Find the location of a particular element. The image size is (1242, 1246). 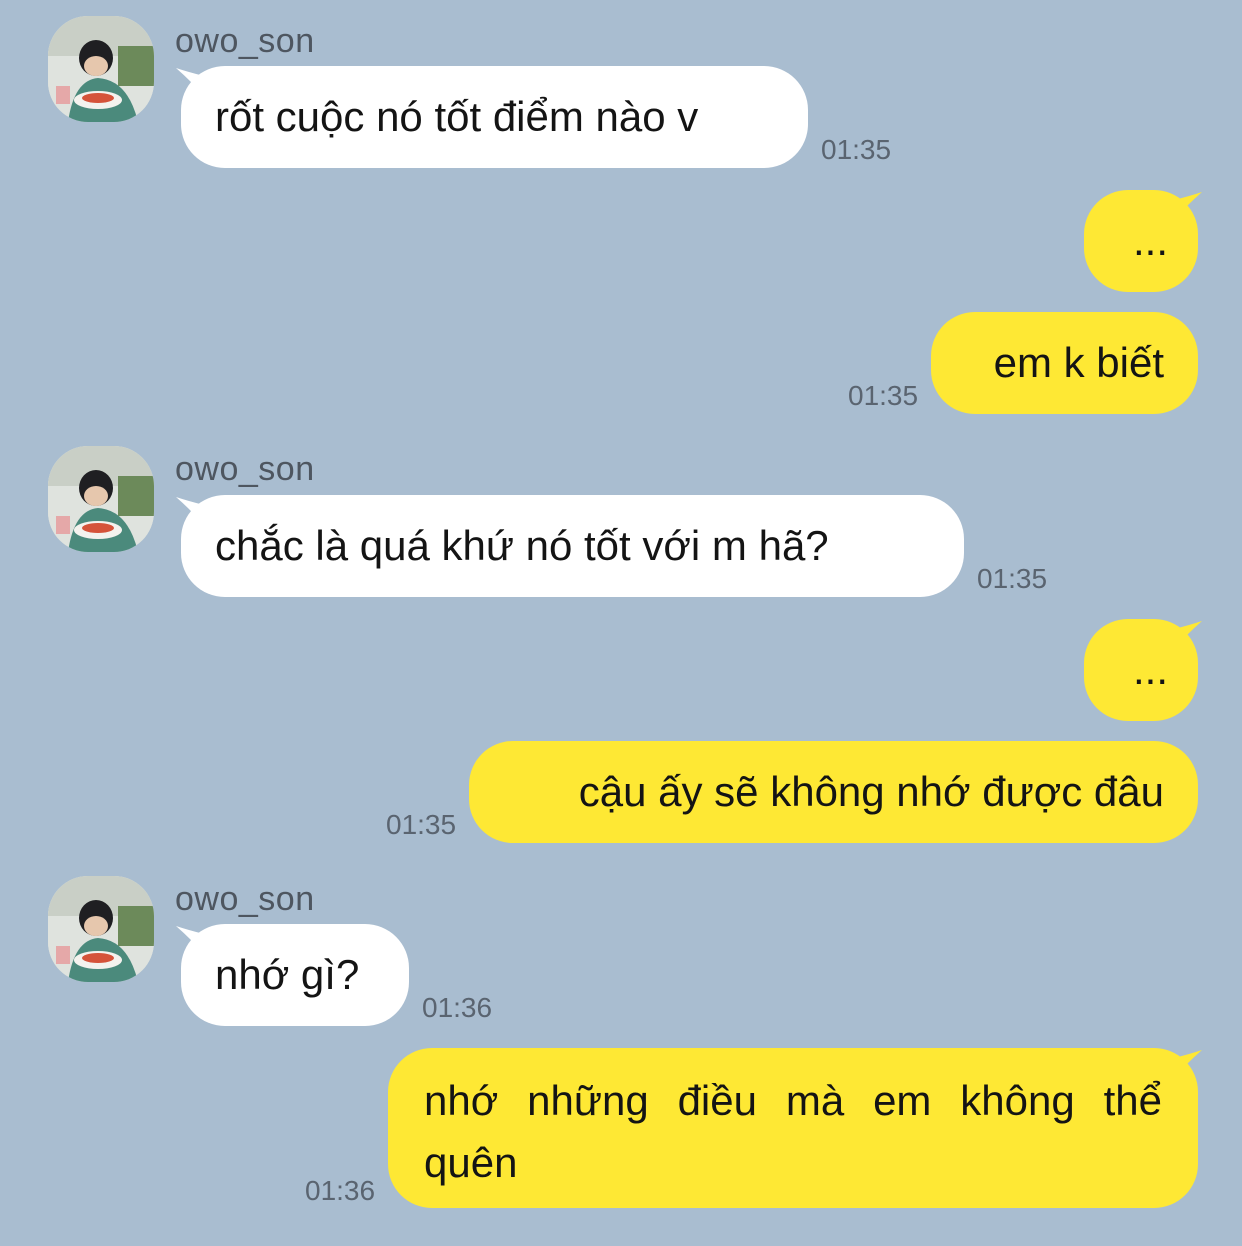

incoming-message-bubble: chắc là quá khứ nó tốt với m hã? is located at coordinates (572, 546).